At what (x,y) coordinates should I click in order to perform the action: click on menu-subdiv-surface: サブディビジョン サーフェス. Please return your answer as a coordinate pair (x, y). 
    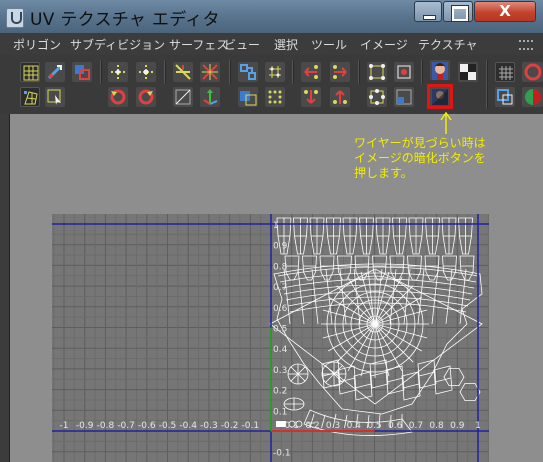
    Looking at the image, I should click on (149, 44).